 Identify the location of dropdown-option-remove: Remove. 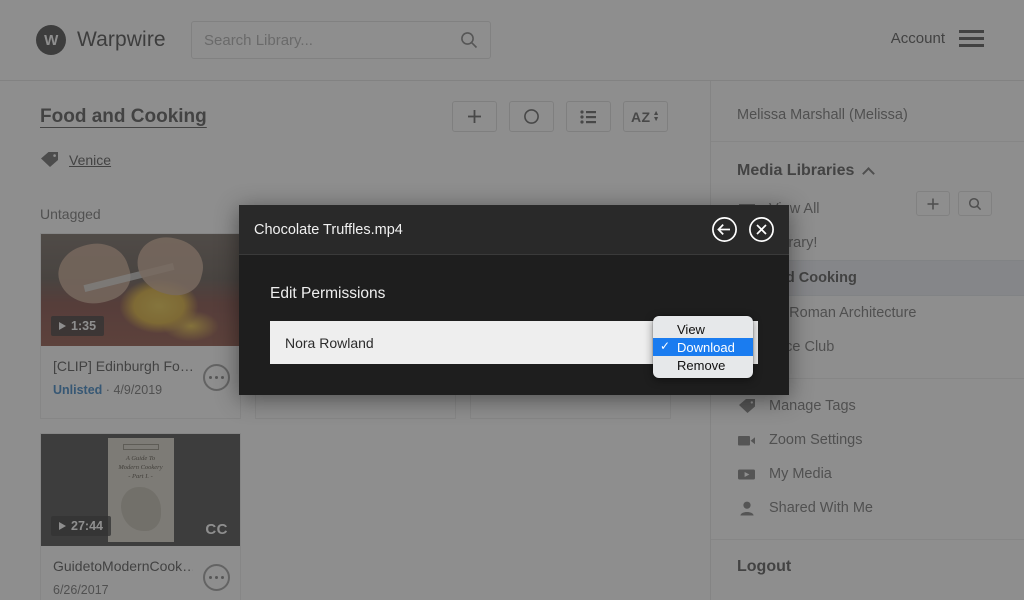
(703, 365).